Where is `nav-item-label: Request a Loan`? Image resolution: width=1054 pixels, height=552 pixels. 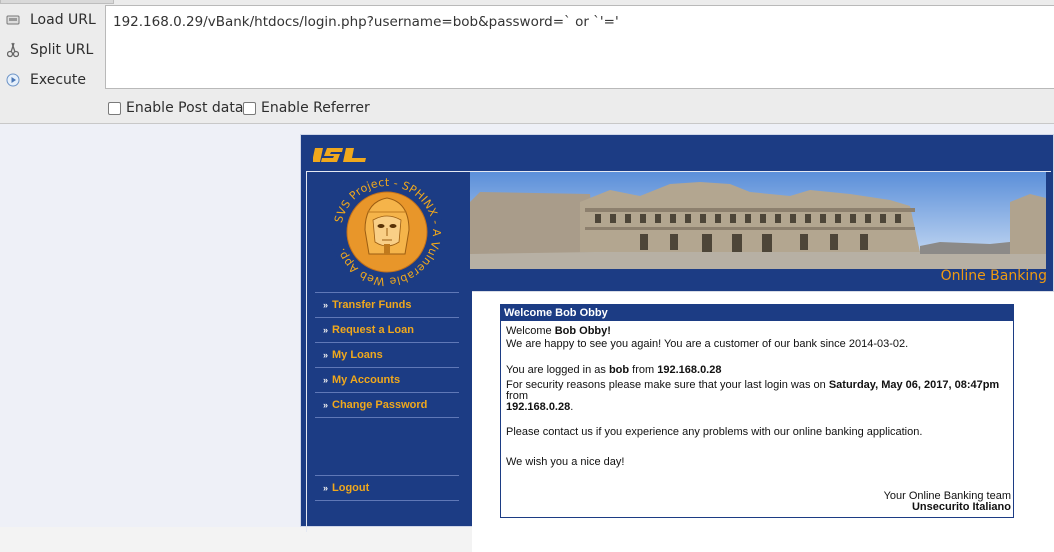
nav-item-label: Request a Loan is located at coordinates (373, 330).